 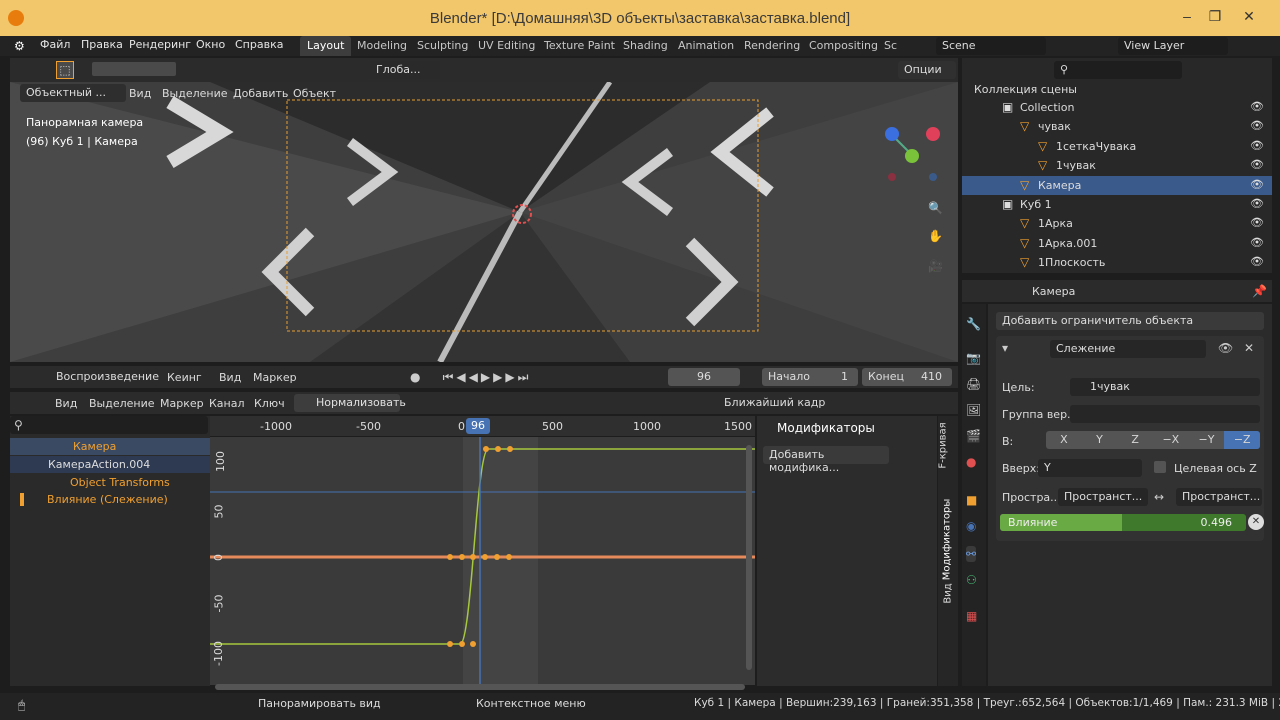 I want to click on timeline-marker-menu: Маркер, so click(x=275, y=377).